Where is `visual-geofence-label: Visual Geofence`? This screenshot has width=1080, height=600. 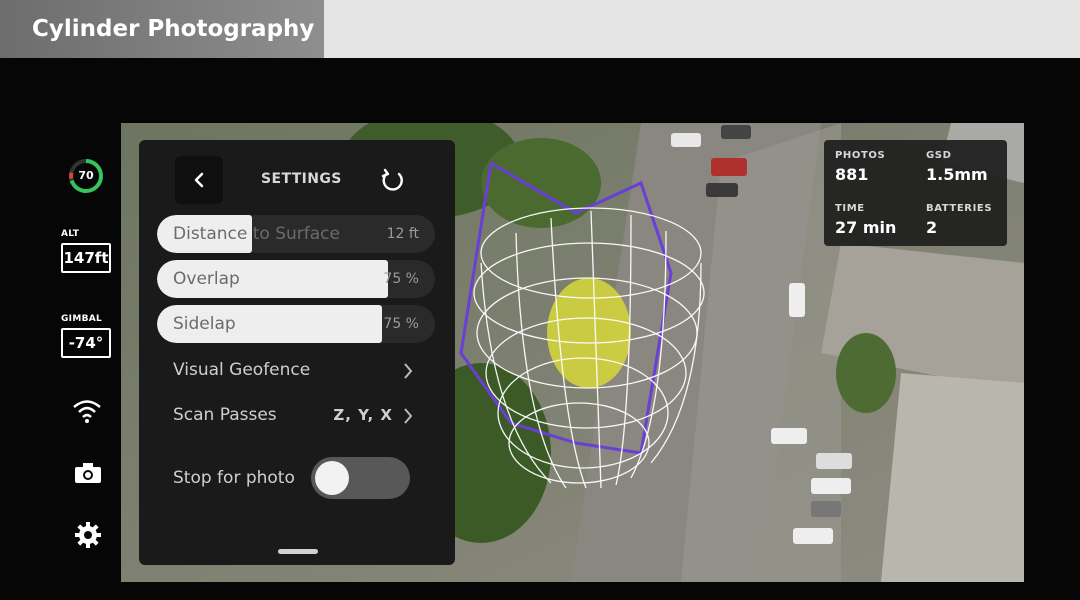 visual-geofence-label: Visual Geofence is located at coordinates (242, 370).